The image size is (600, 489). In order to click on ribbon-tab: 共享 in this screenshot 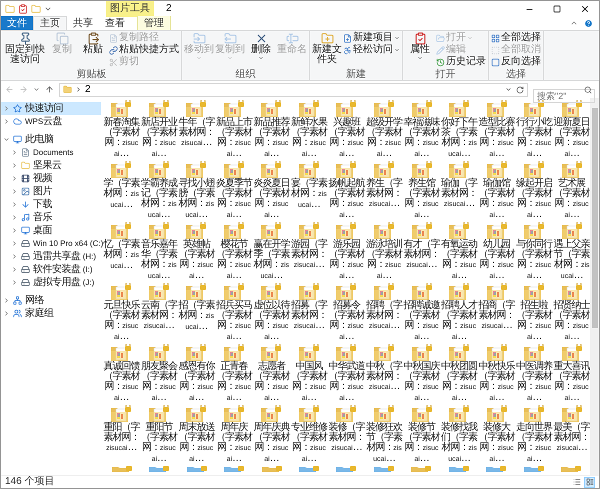, I will do `click(83, 23)`.